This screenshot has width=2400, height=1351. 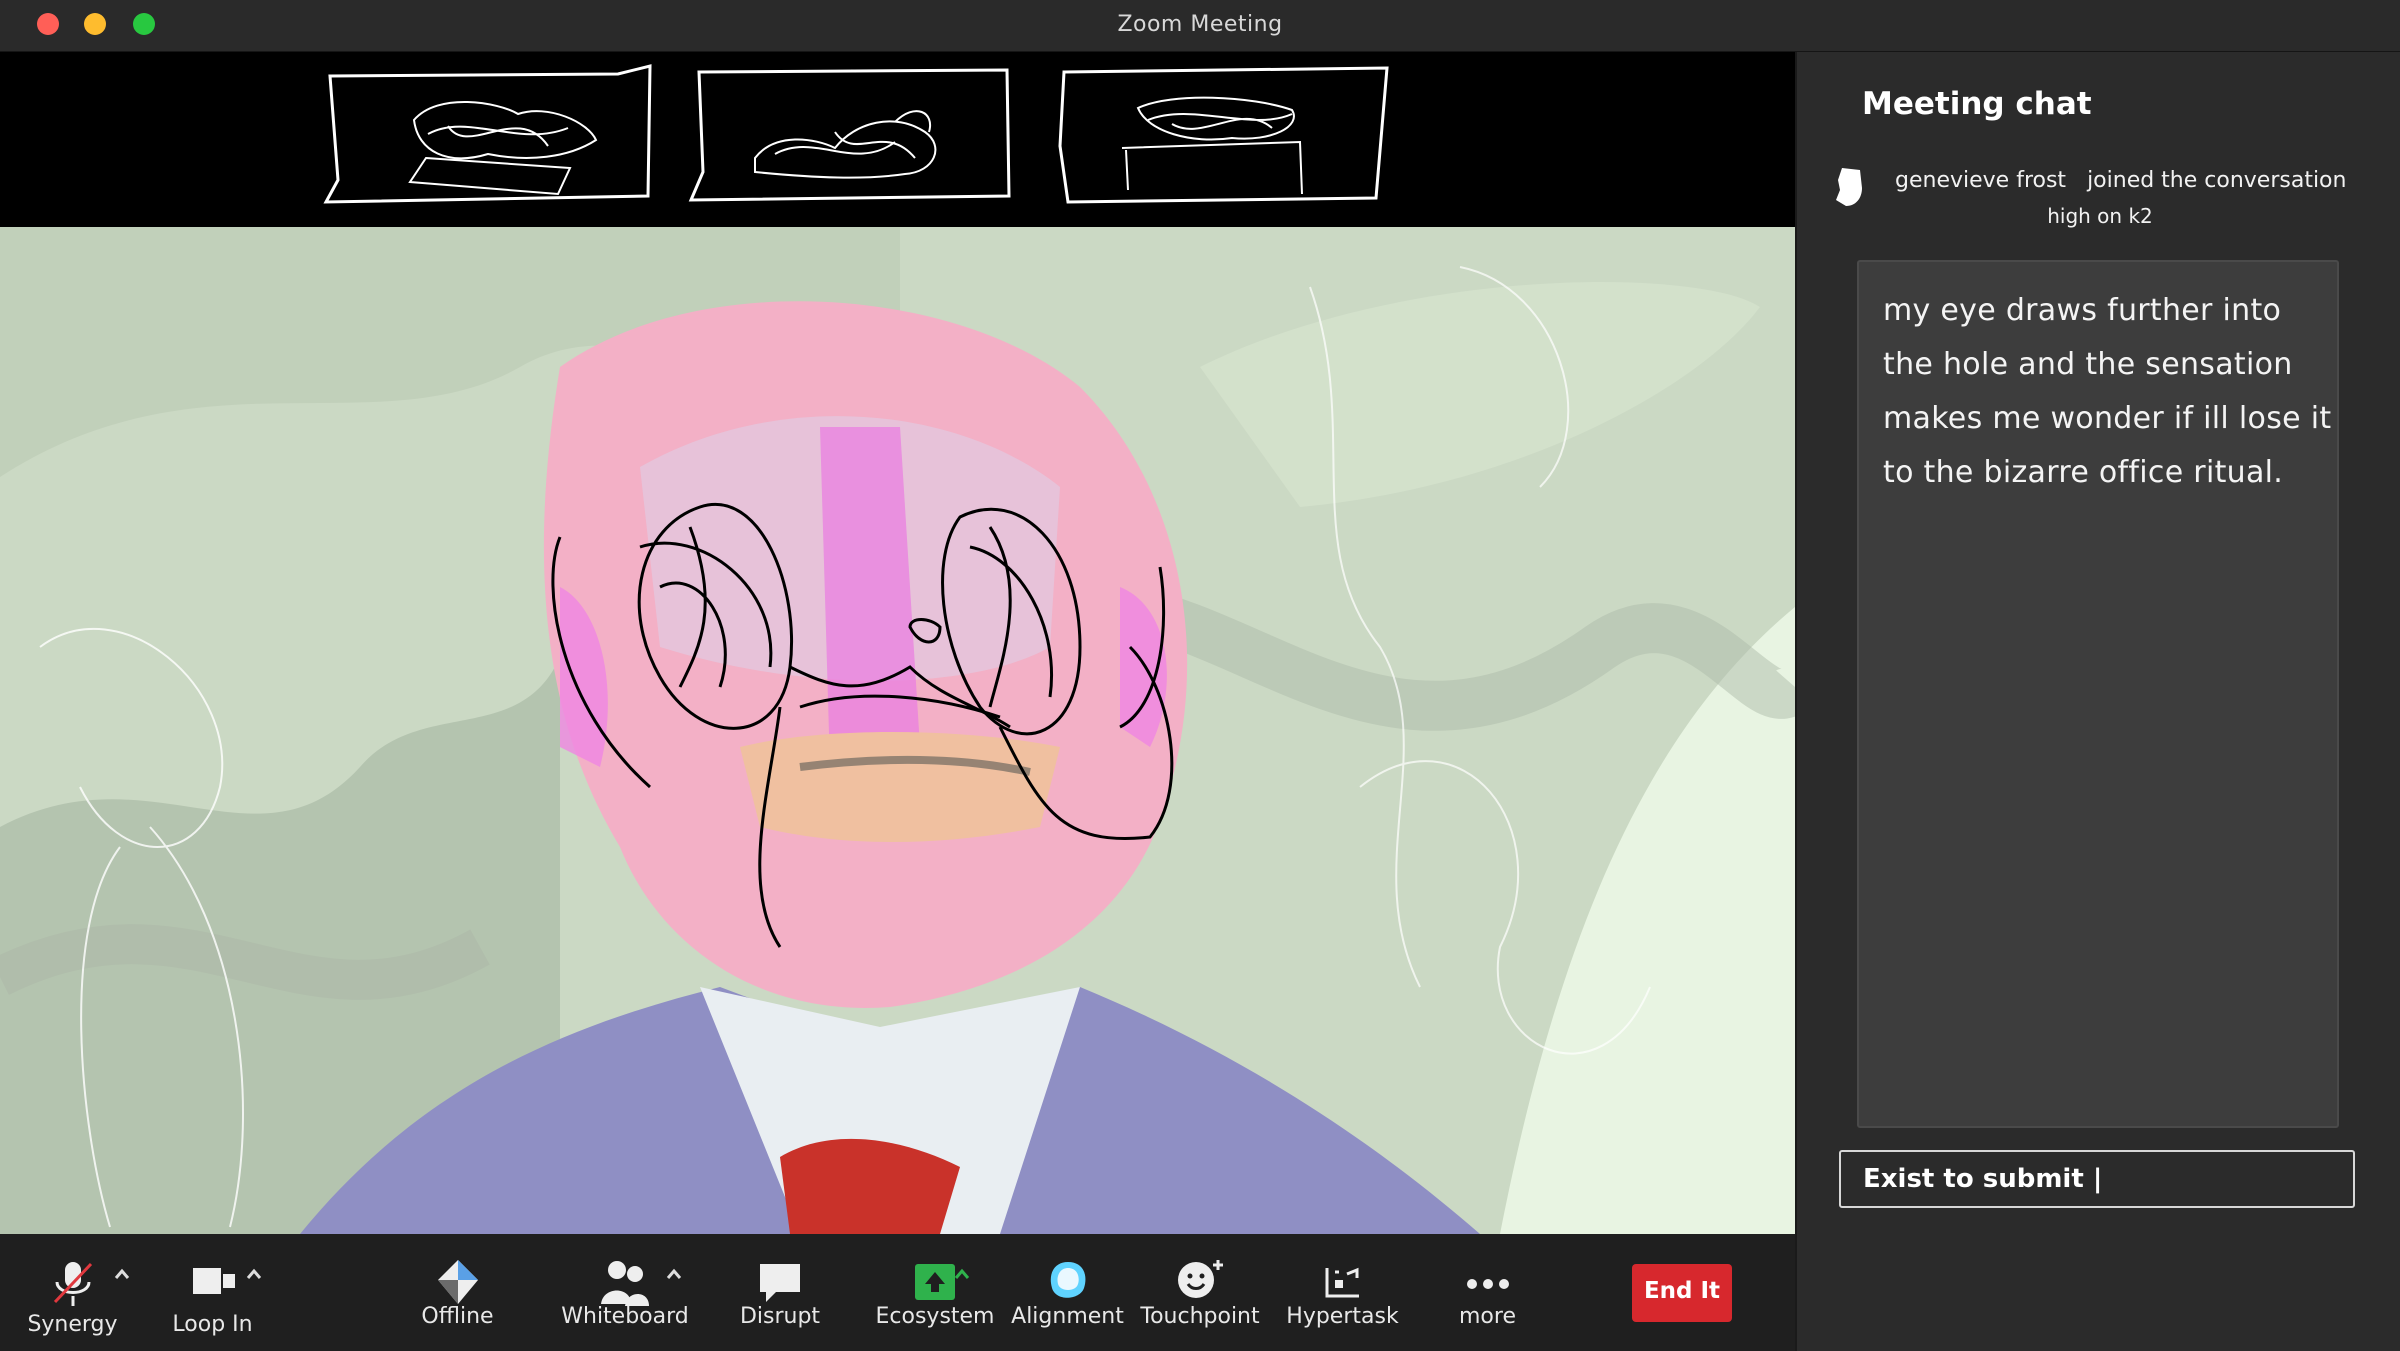 I want to click on loop-in-label: Loop In, so click(x=212, y=1324).